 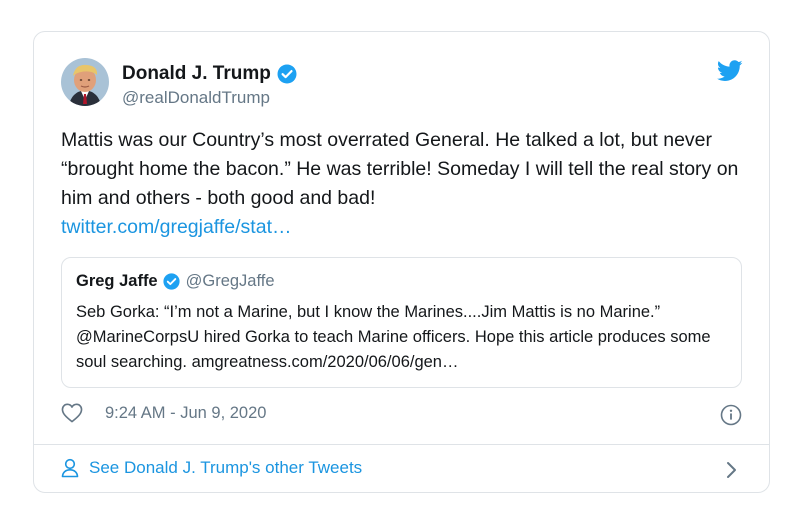 I want to click on tweet-meta: 9:24 AM - Jun 9, 2020, so click(x=163, y=413).